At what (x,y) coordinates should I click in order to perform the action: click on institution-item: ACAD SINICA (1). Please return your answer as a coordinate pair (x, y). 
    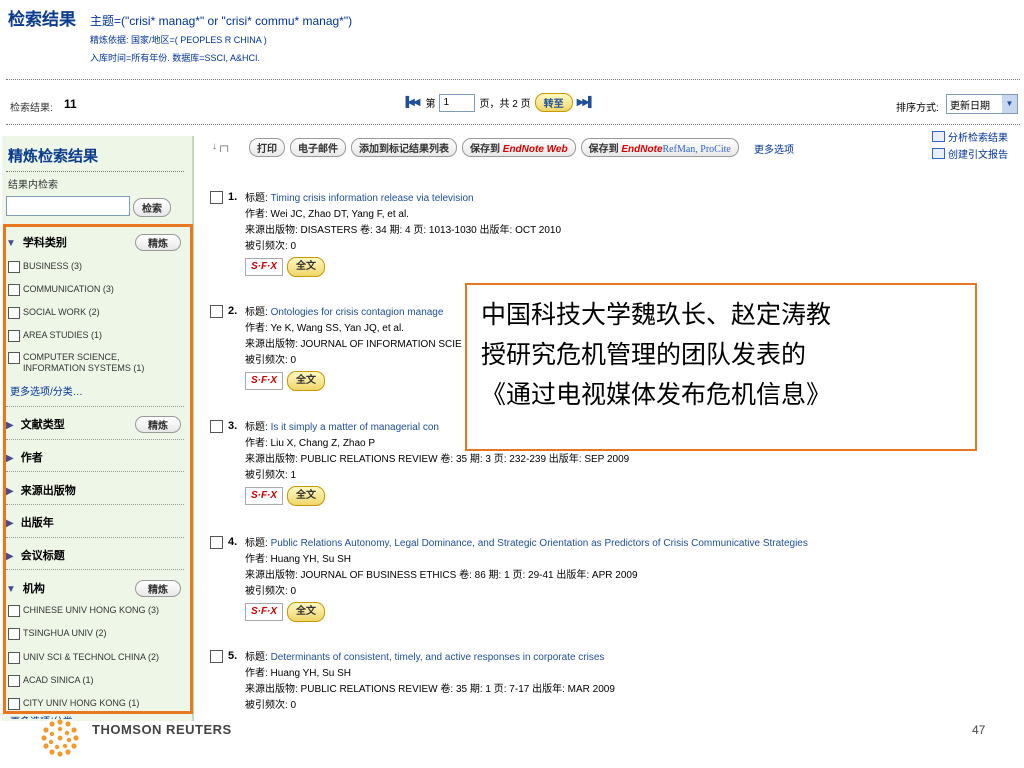
    Looking at the image, I should click on (95, 681).